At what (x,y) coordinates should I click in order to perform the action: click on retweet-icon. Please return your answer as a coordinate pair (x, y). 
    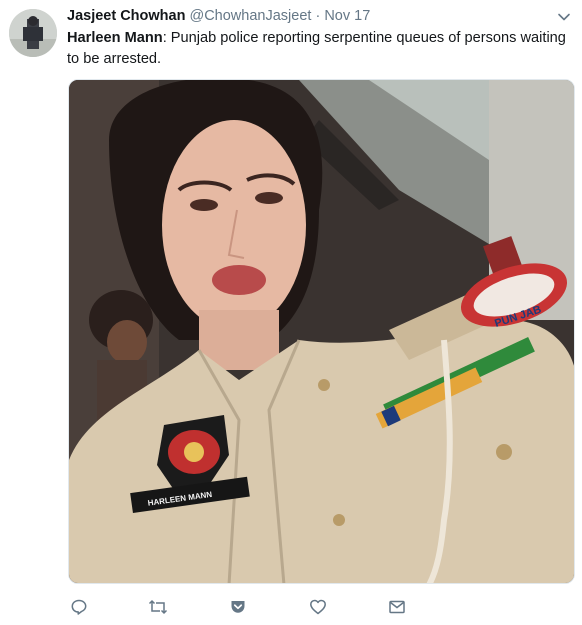
    Looking at the image, I should click on (158, 607).